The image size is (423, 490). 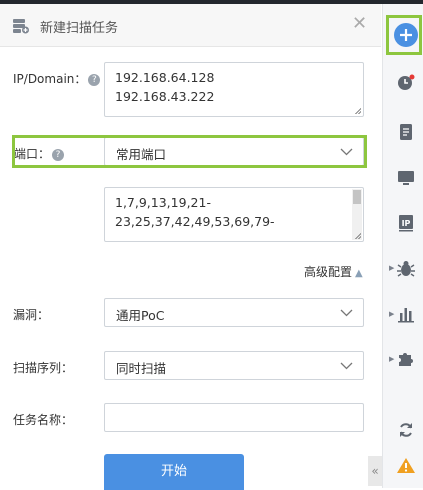 I want to click on advanced-config-toggle: 高级配置 ▲, so click(x=333, y=271).